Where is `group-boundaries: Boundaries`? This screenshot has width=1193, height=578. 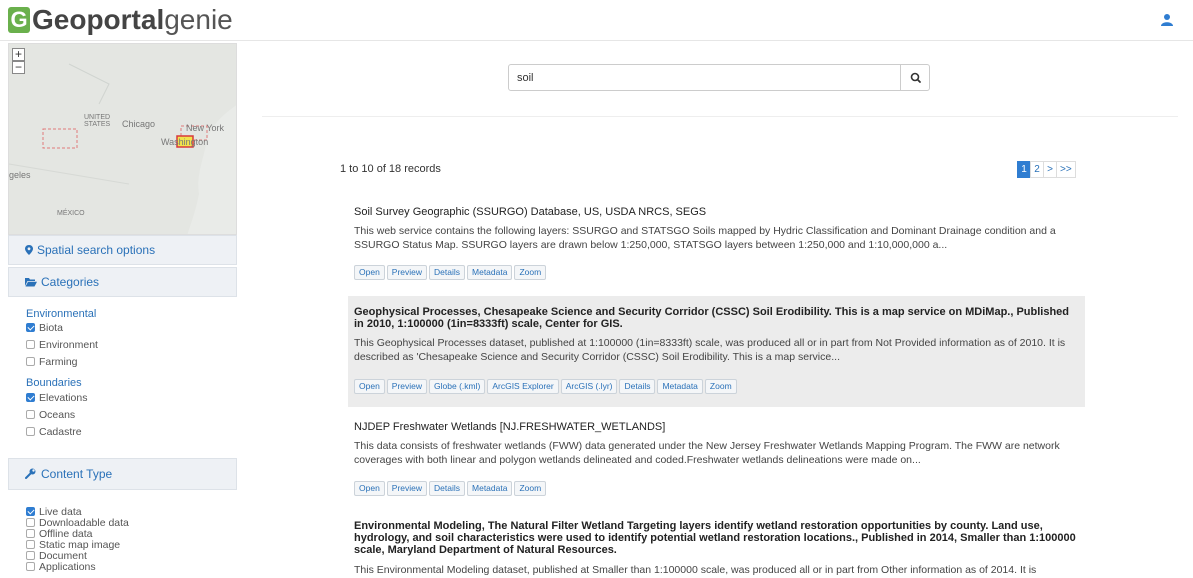 group-boundaries: Boundaries is located at coordinates (54, 383).